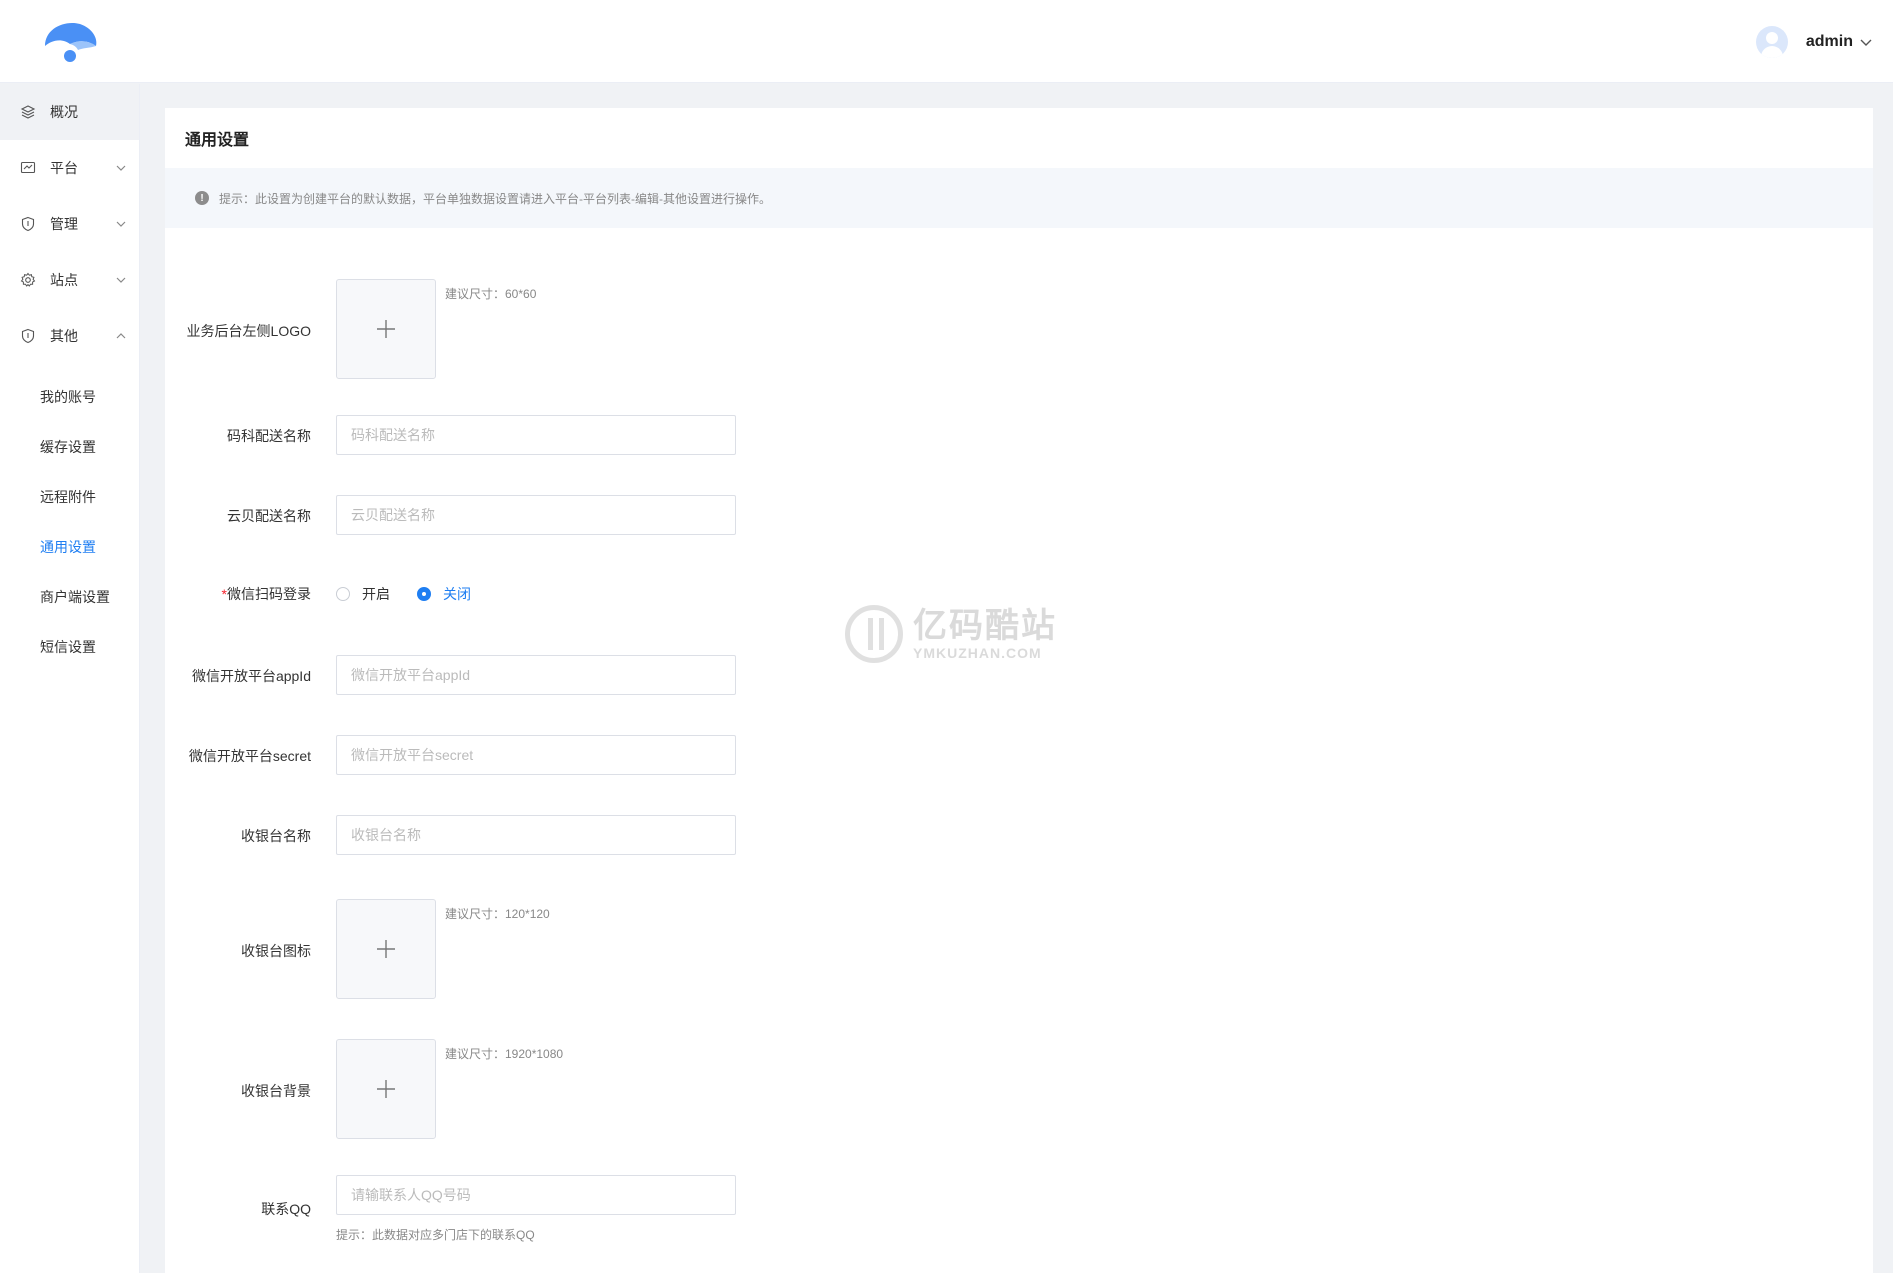 The image size is (1893, 1273). What do you see at coordinates (70, 43) in the screenshot?
I see `brand-logo` at bounding box center [70, 43].